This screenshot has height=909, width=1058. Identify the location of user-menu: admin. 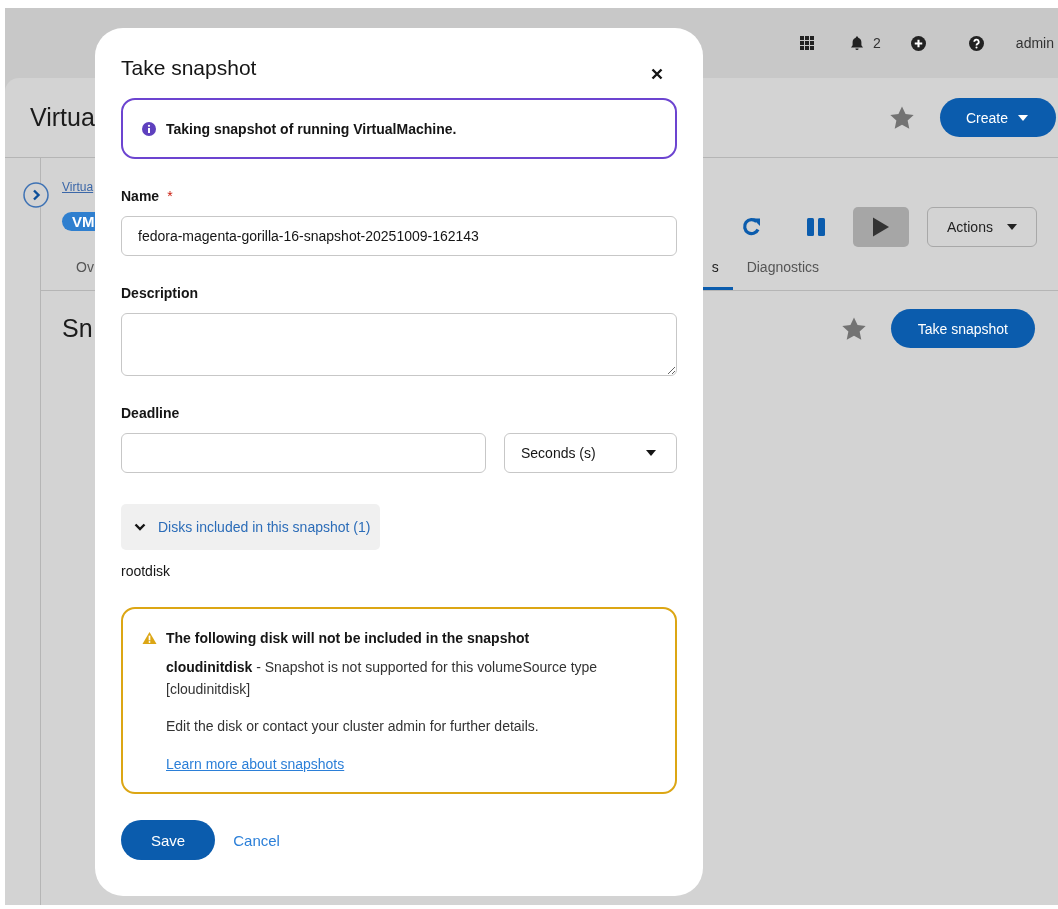
(1034, 43).